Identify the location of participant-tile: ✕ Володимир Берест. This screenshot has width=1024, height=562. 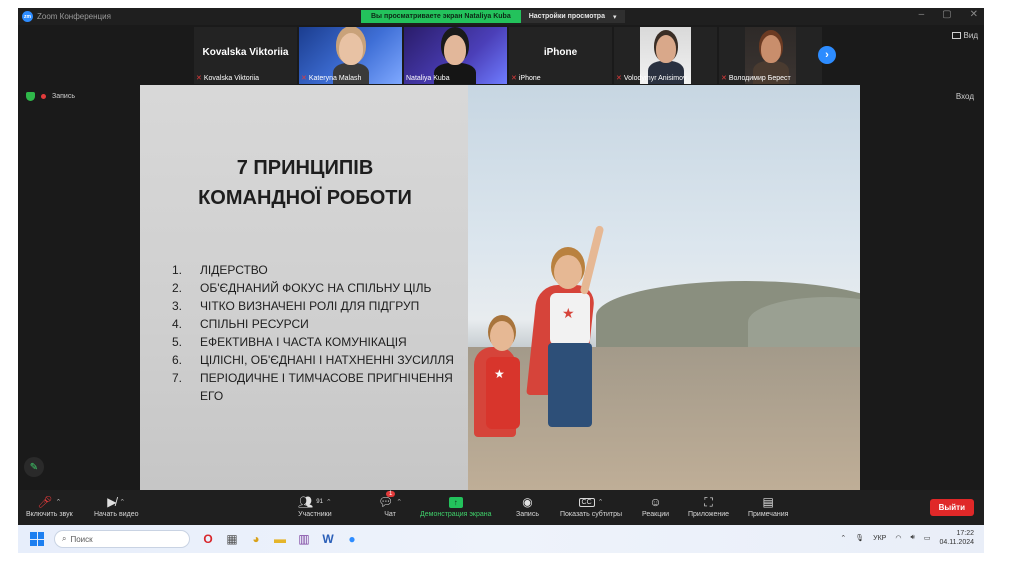
(770, 55).